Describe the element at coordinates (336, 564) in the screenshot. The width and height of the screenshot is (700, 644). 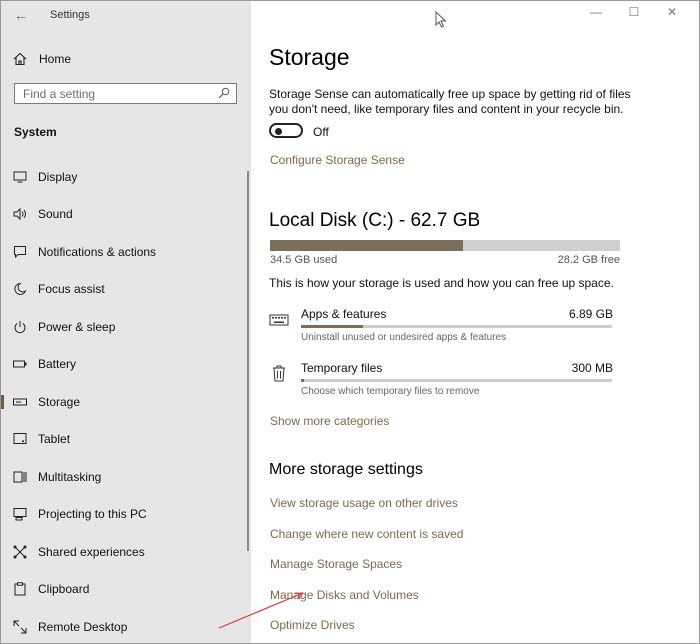
I see `manage-storage-spaces-link: Manage Storage Spaces` at that location.